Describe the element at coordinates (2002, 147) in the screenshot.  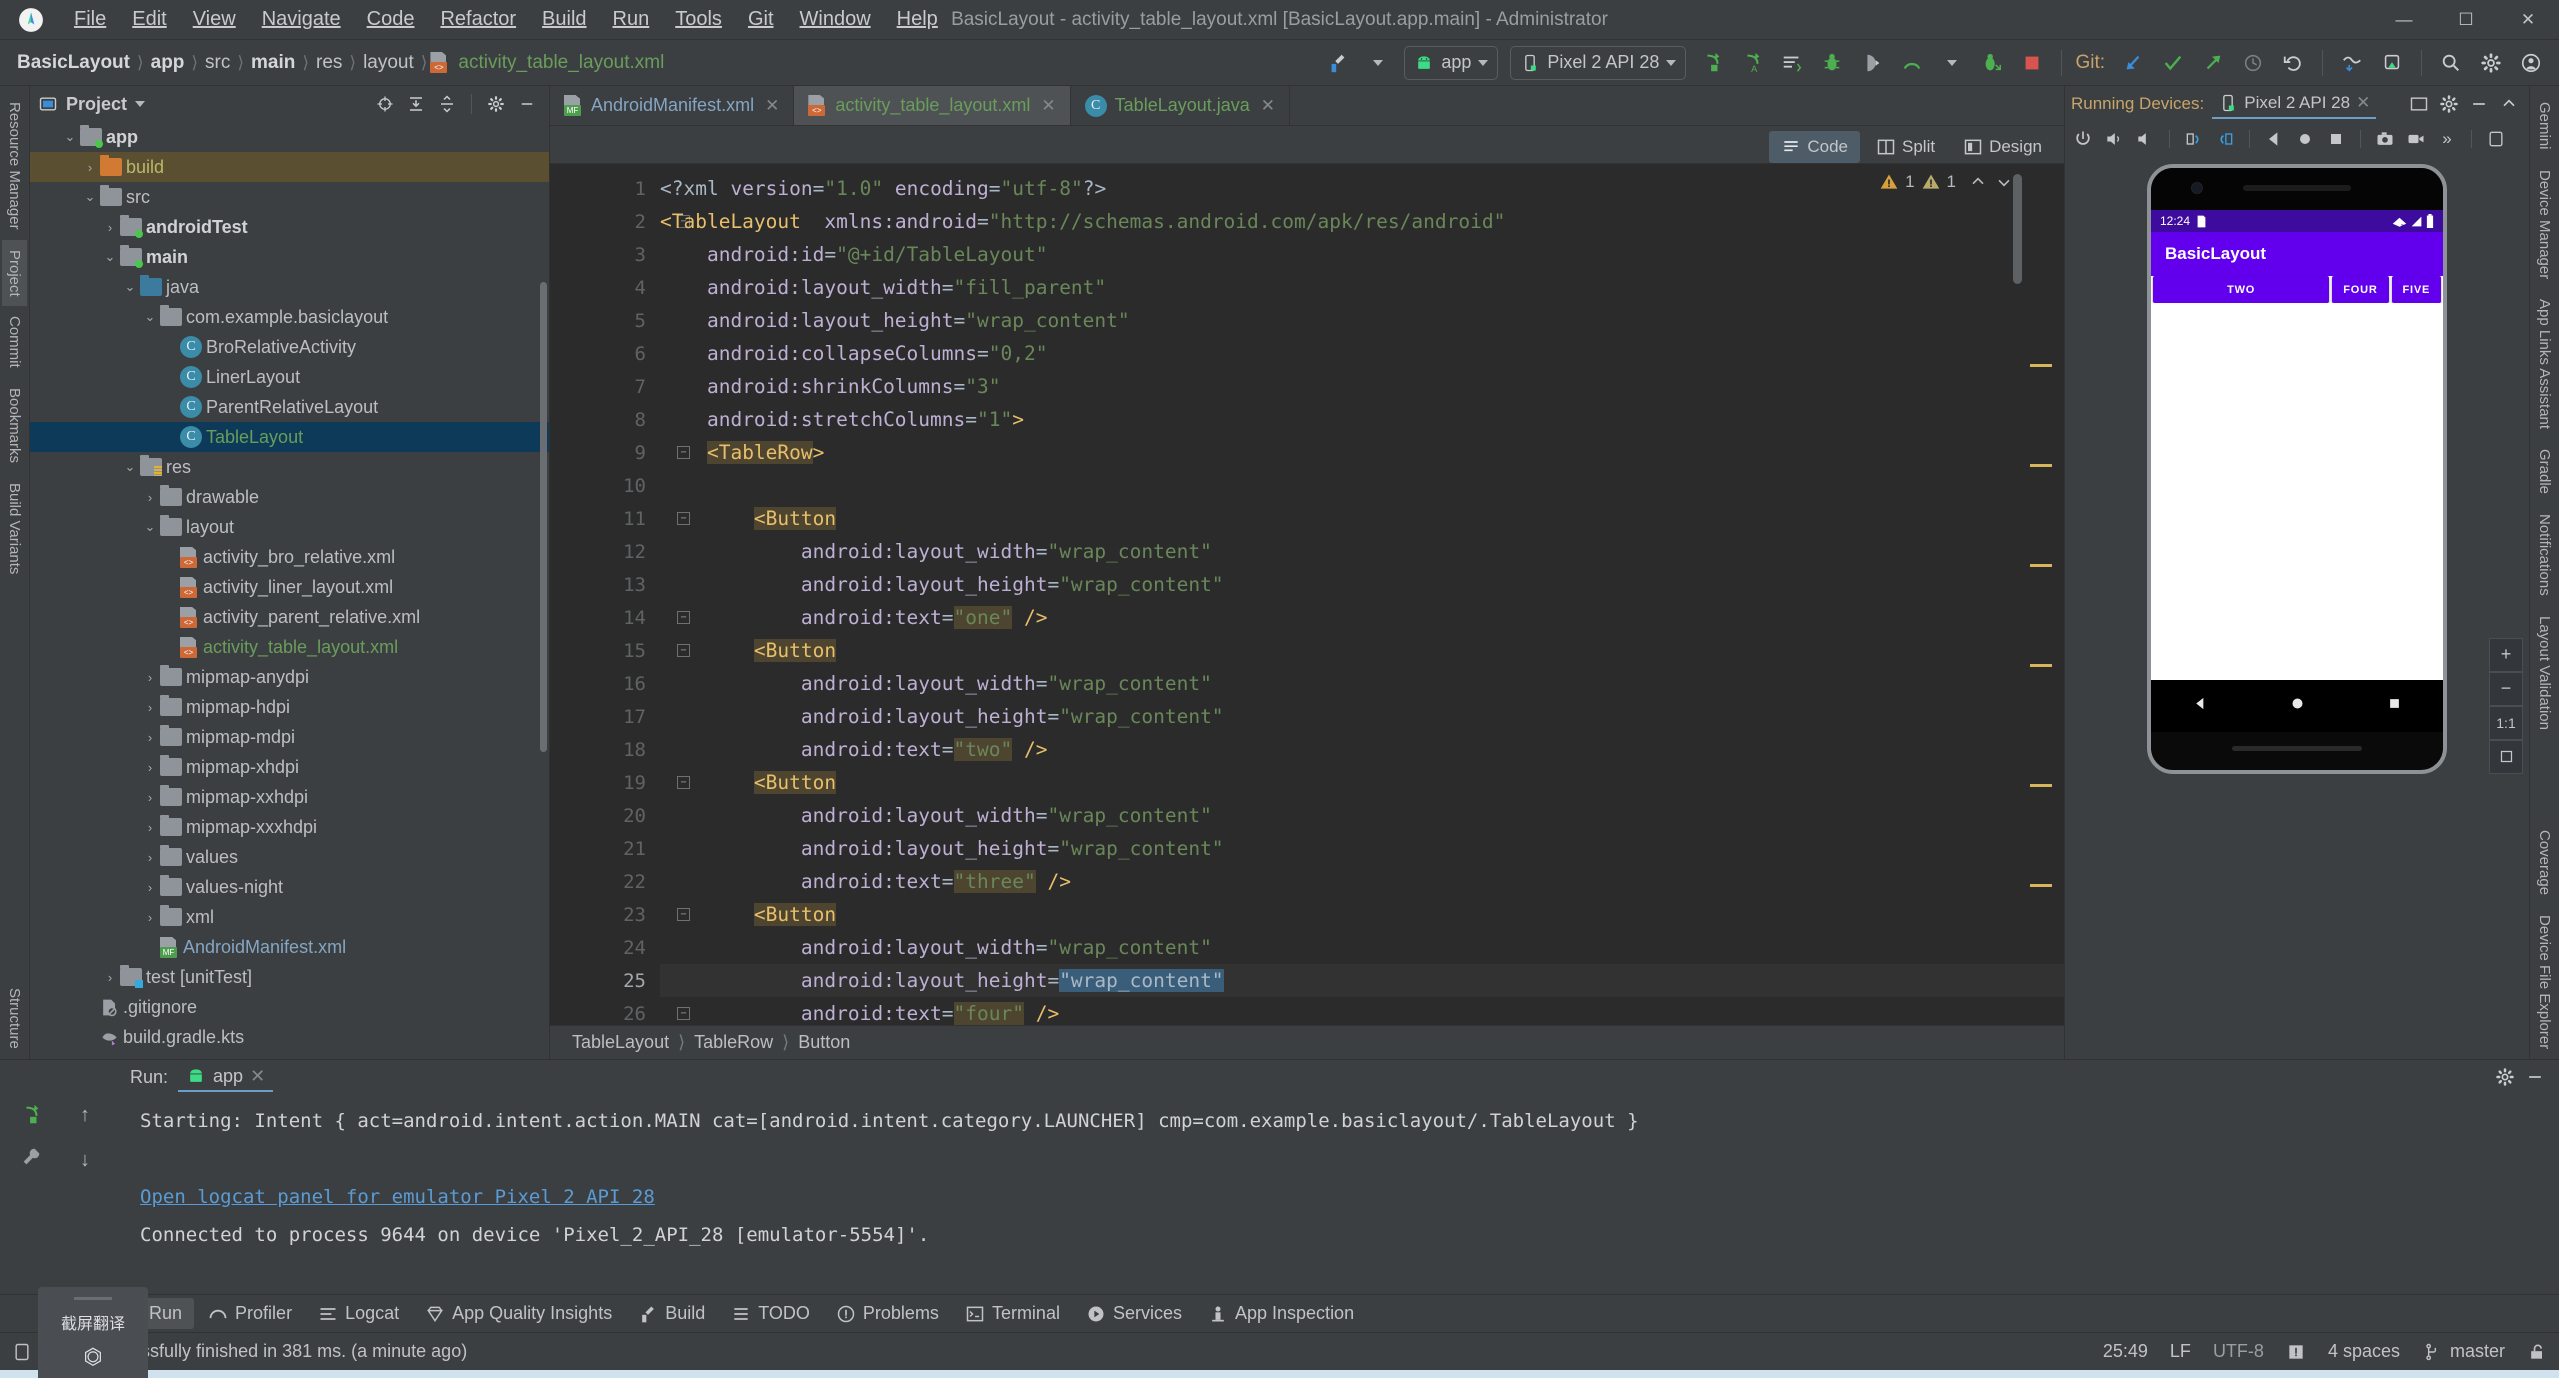
I see `view-mode-design: Design` at that location.